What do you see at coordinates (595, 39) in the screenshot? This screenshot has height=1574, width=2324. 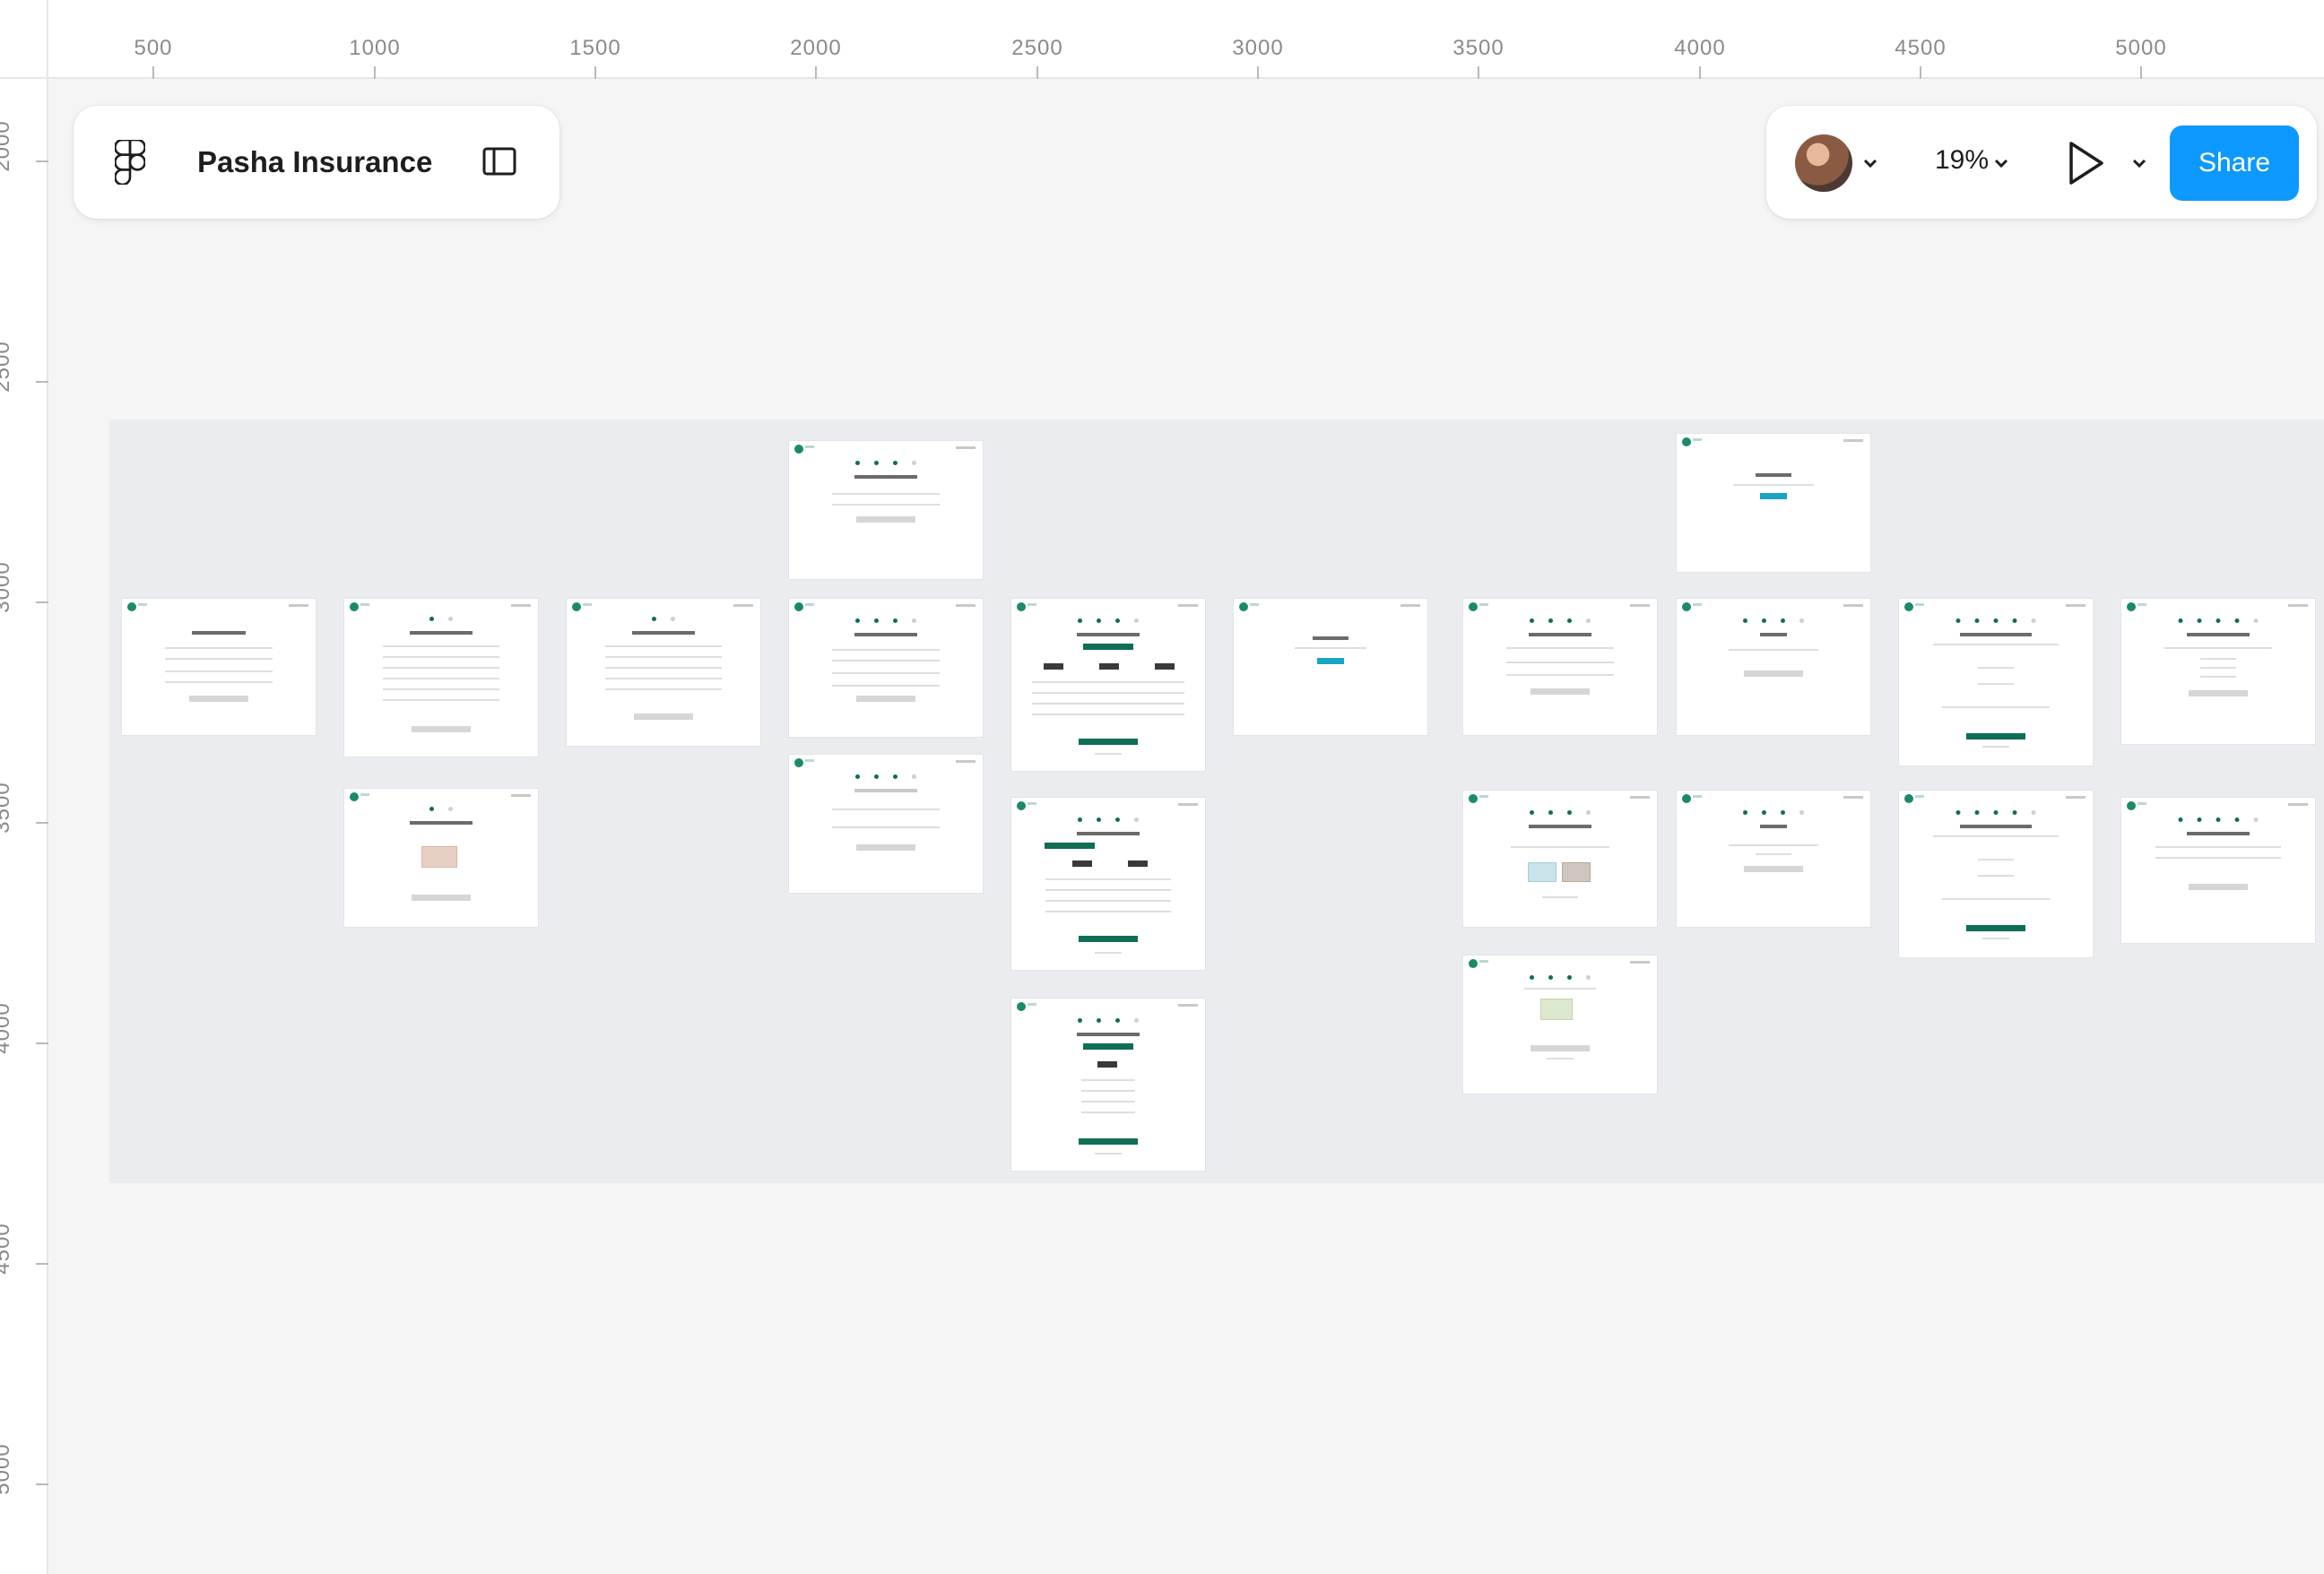 I see `ruler-tick: 1500` at bounding box center [595, 39].